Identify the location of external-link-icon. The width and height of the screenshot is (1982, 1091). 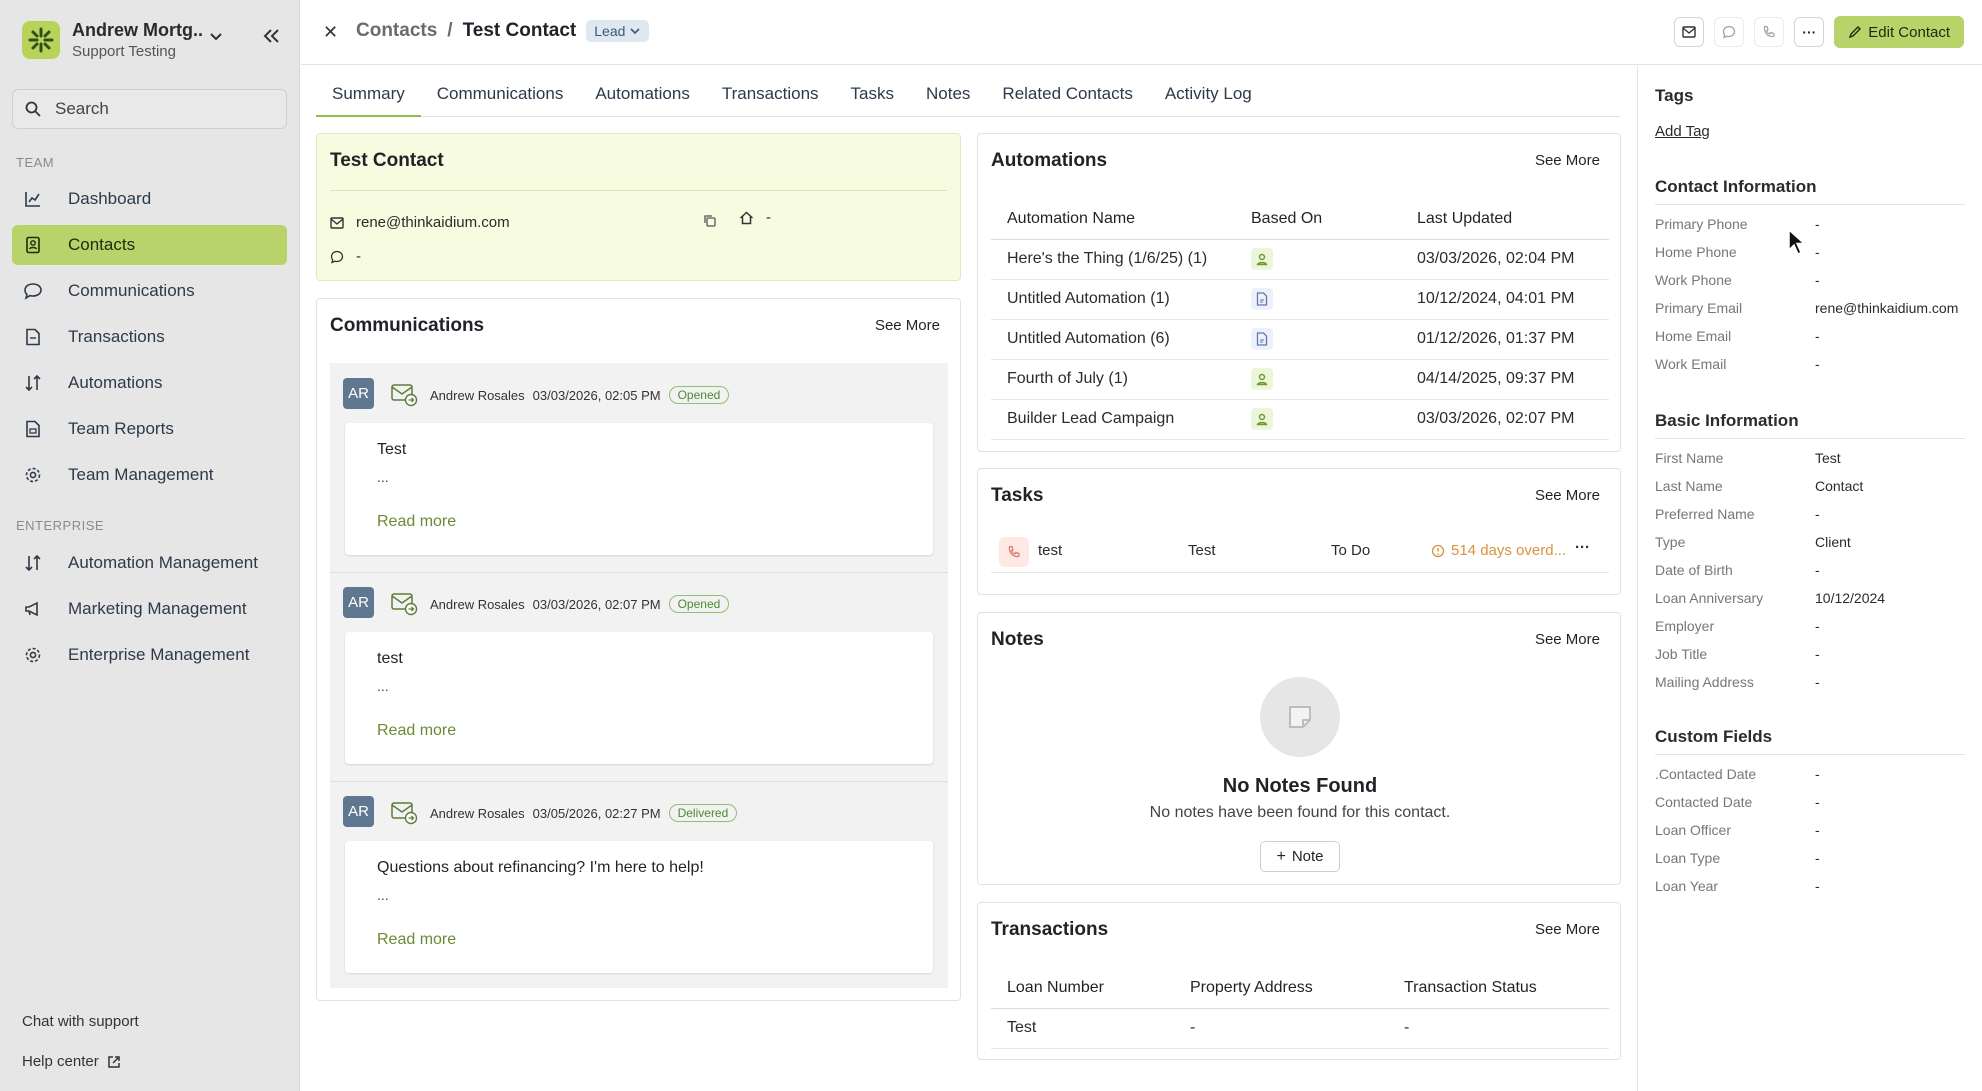
(113, 1061).